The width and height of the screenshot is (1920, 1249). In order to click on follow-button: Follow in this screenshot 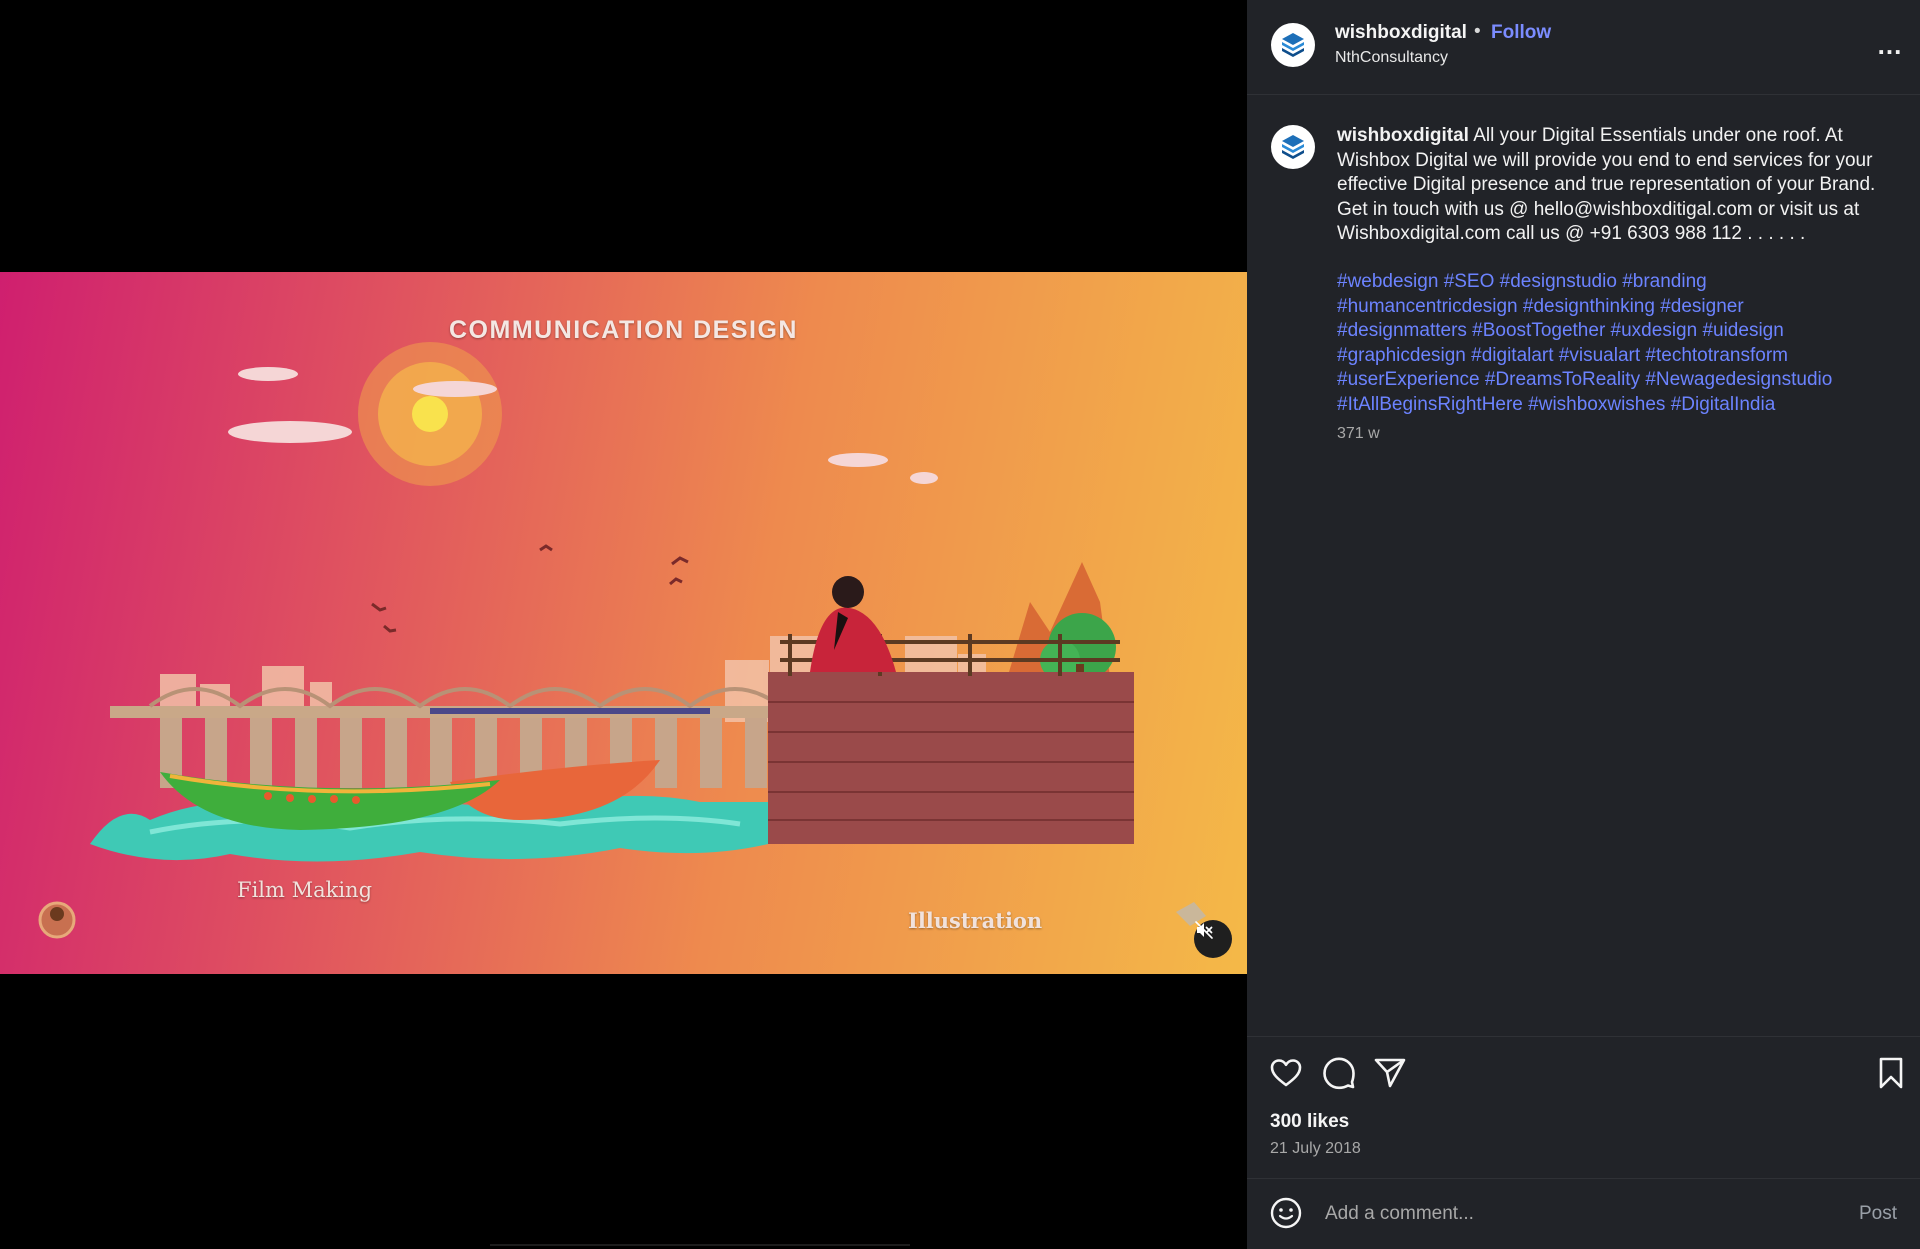, I will do `click(1521, 33)`.